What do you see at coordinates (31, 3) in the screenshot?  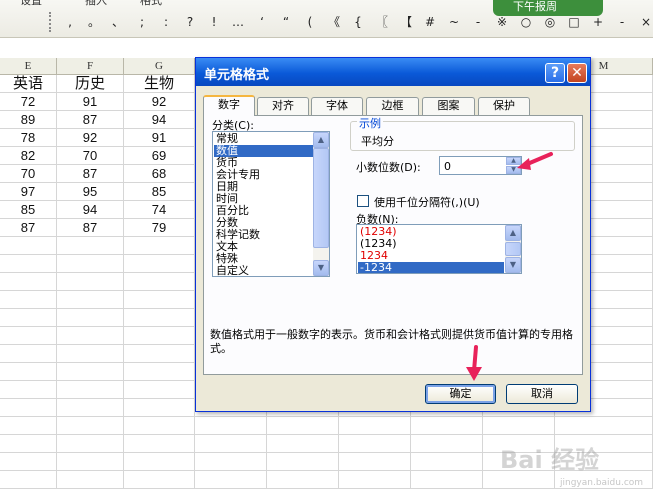 I see `menu-item-settings: 设置` at bounding box center [31, 3].